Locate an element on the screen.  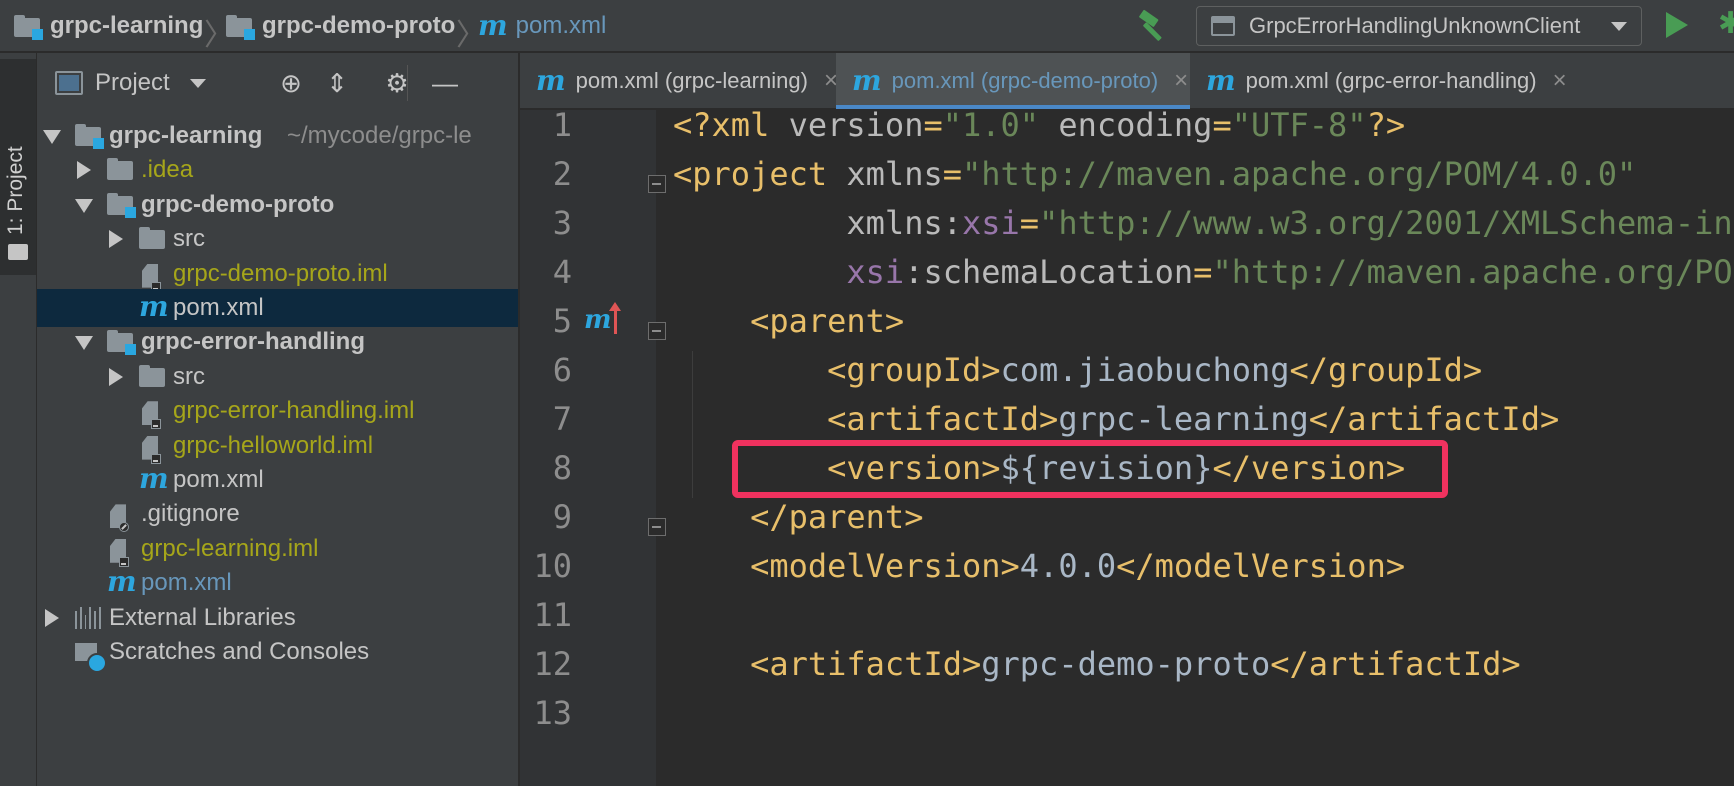
locate-target-icon: ⊕ is located at coordinates (291, 83).